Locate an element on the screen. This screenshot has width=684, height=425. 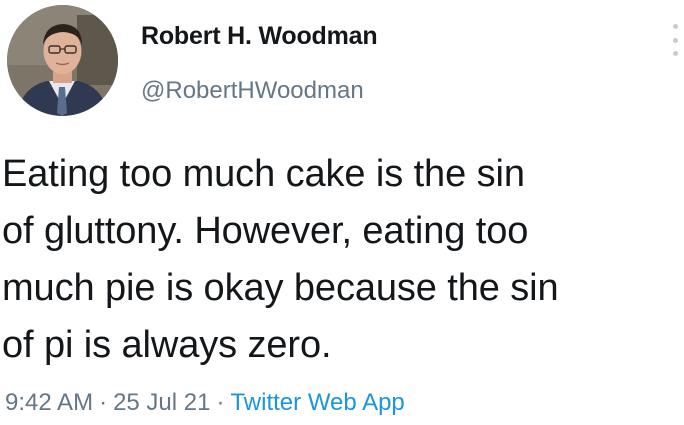
tweet-text-line: Eating too much cake is the sin is located at coordinates (263, 174).